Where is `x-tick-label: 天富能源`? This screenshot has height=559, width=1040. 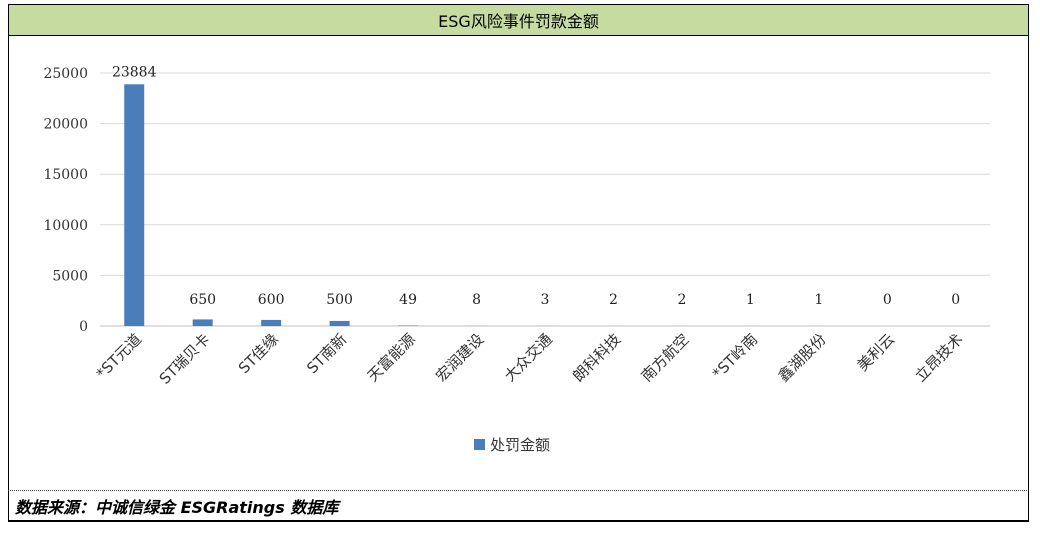 x-tick-label: 天富能源 is located at coordinates (391, 357).